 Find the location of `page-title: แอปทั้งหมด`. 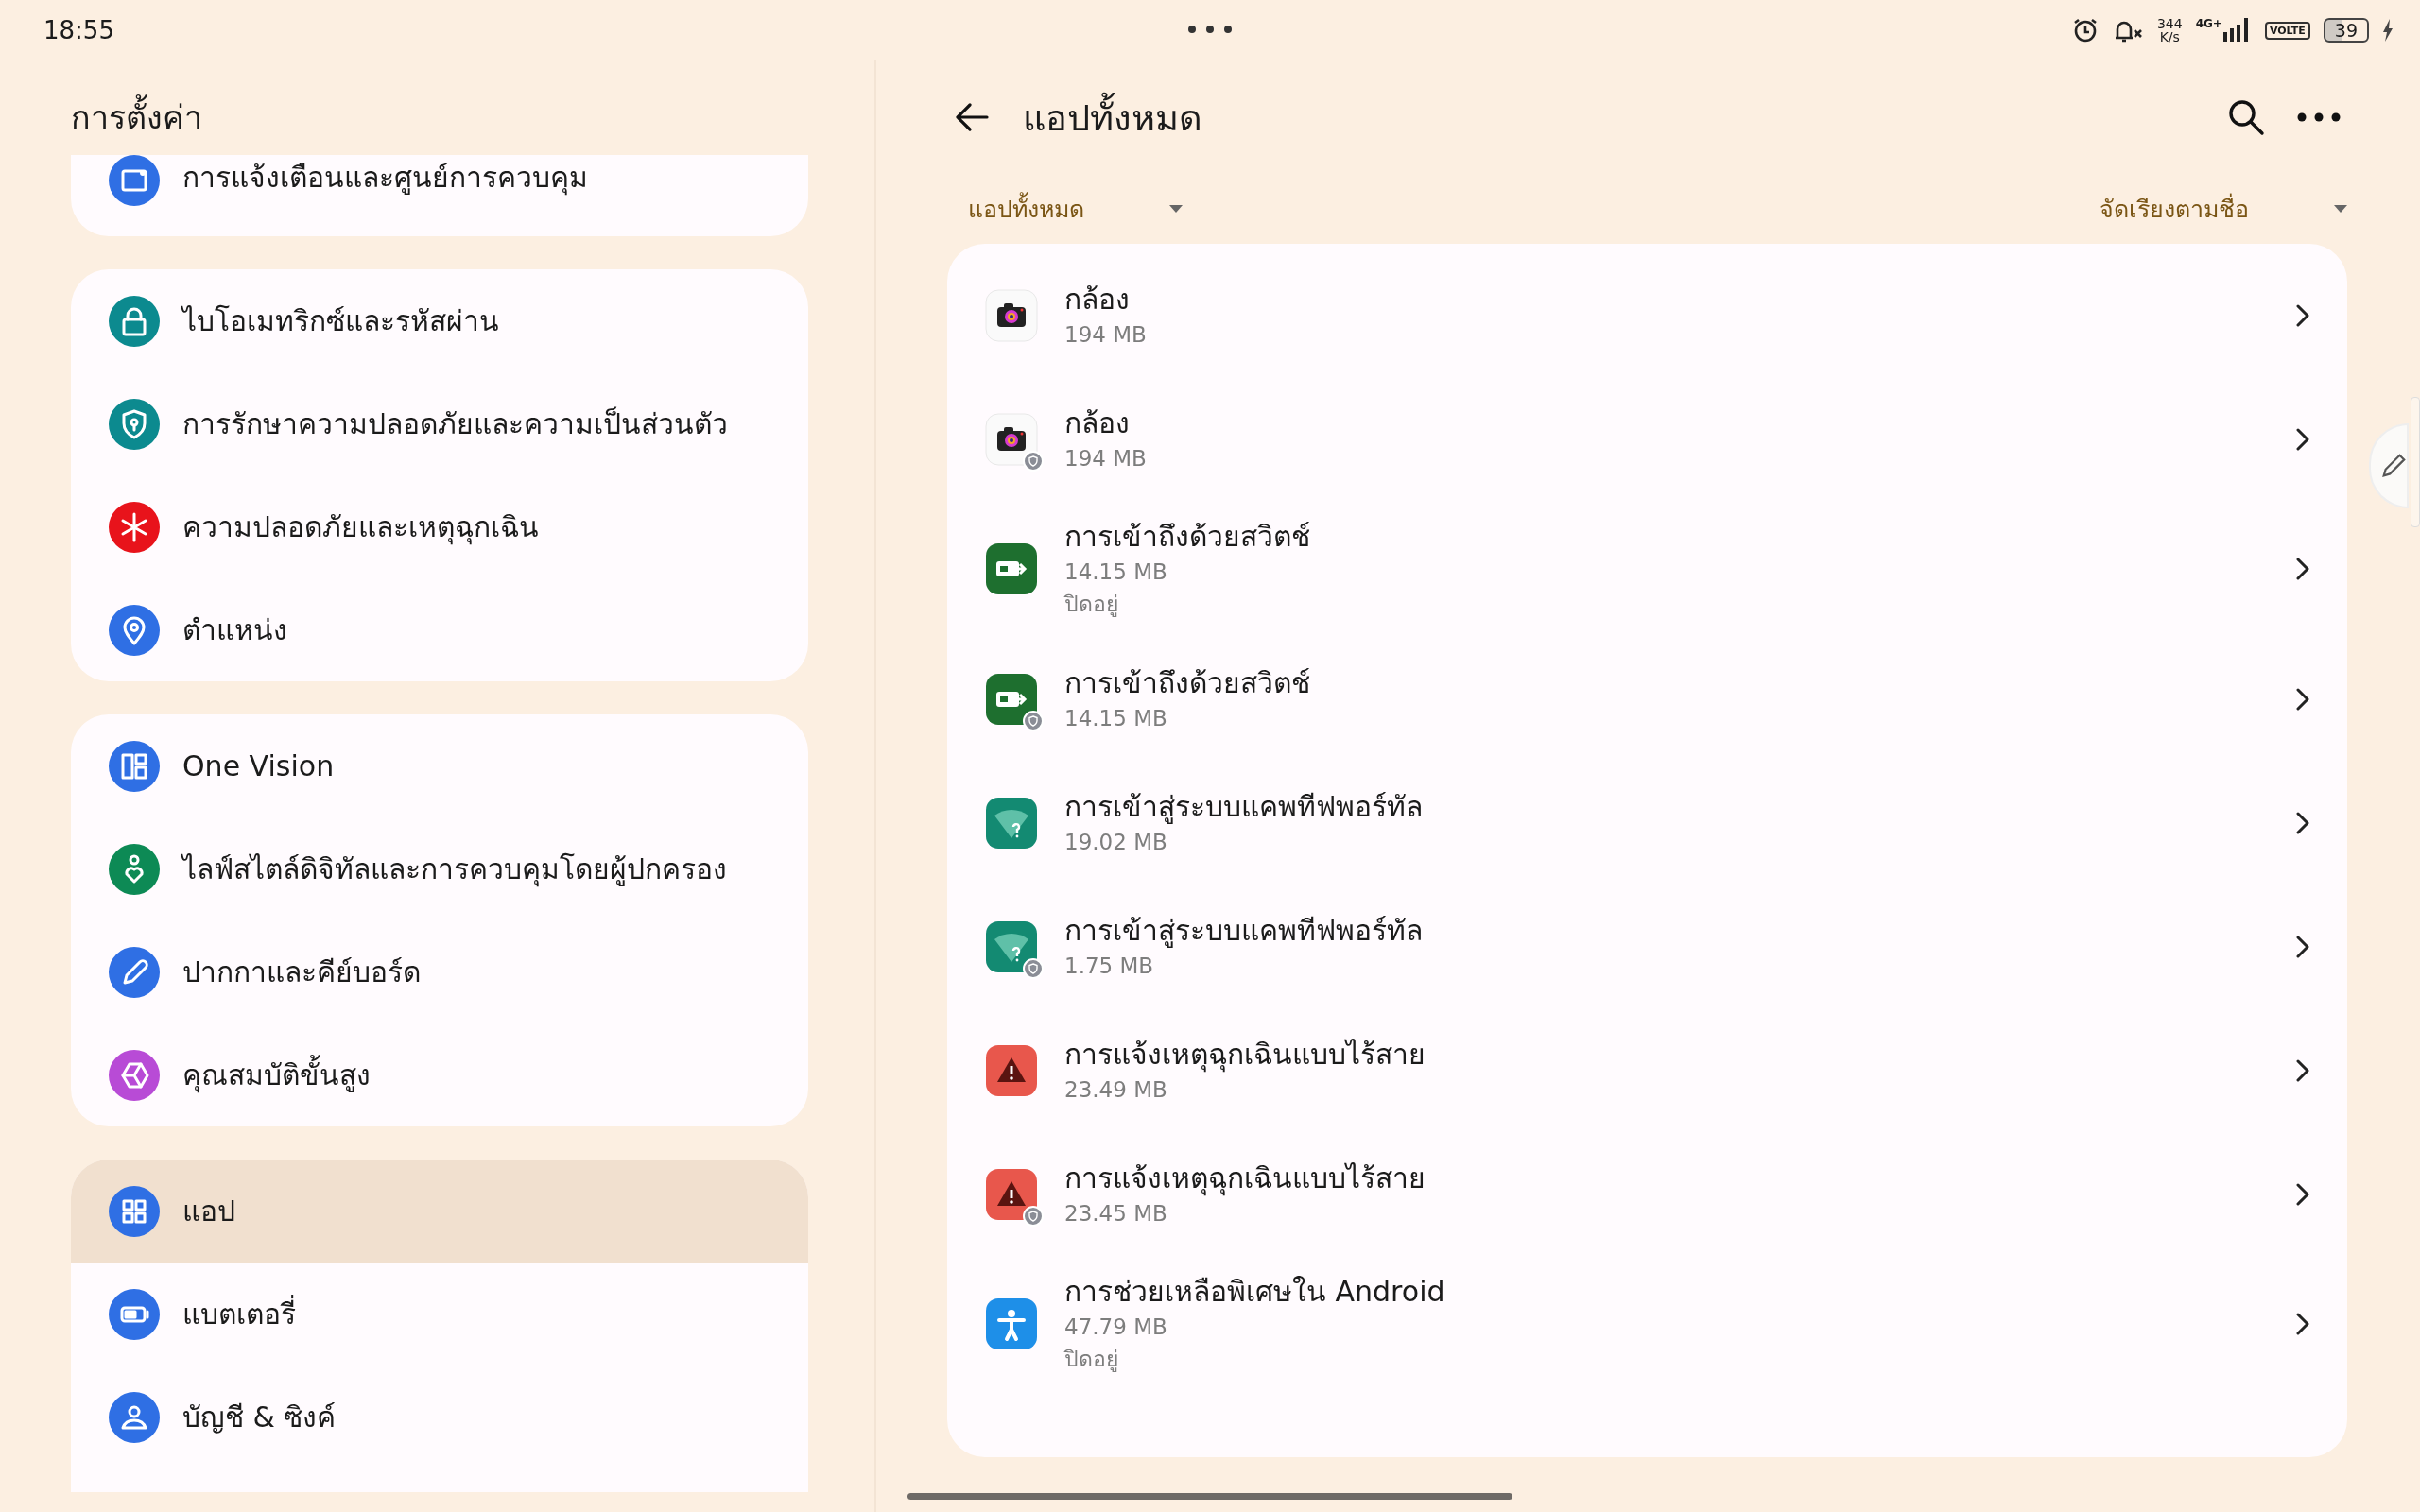

page-title: แอปทั้งหมด is located at coordinates (1112, 117).